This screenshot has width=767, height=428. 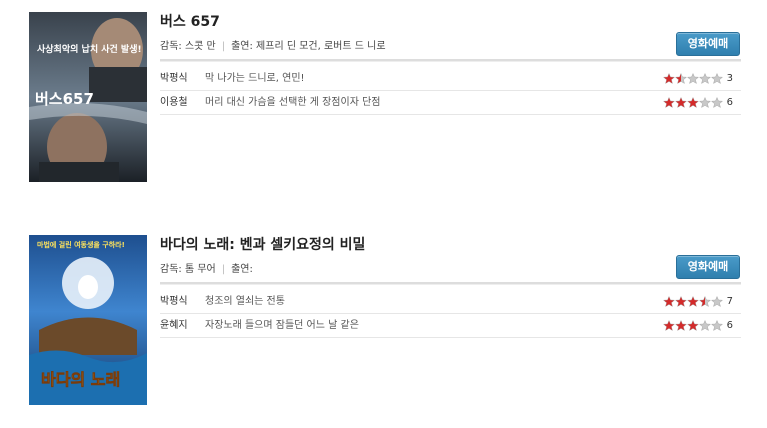 What do you see at coordinates (81, 244) in the screenshot?
I see `poster-tagline: 마법에 걸린 여동생을 구하라!` at bounding box center [81, 244].